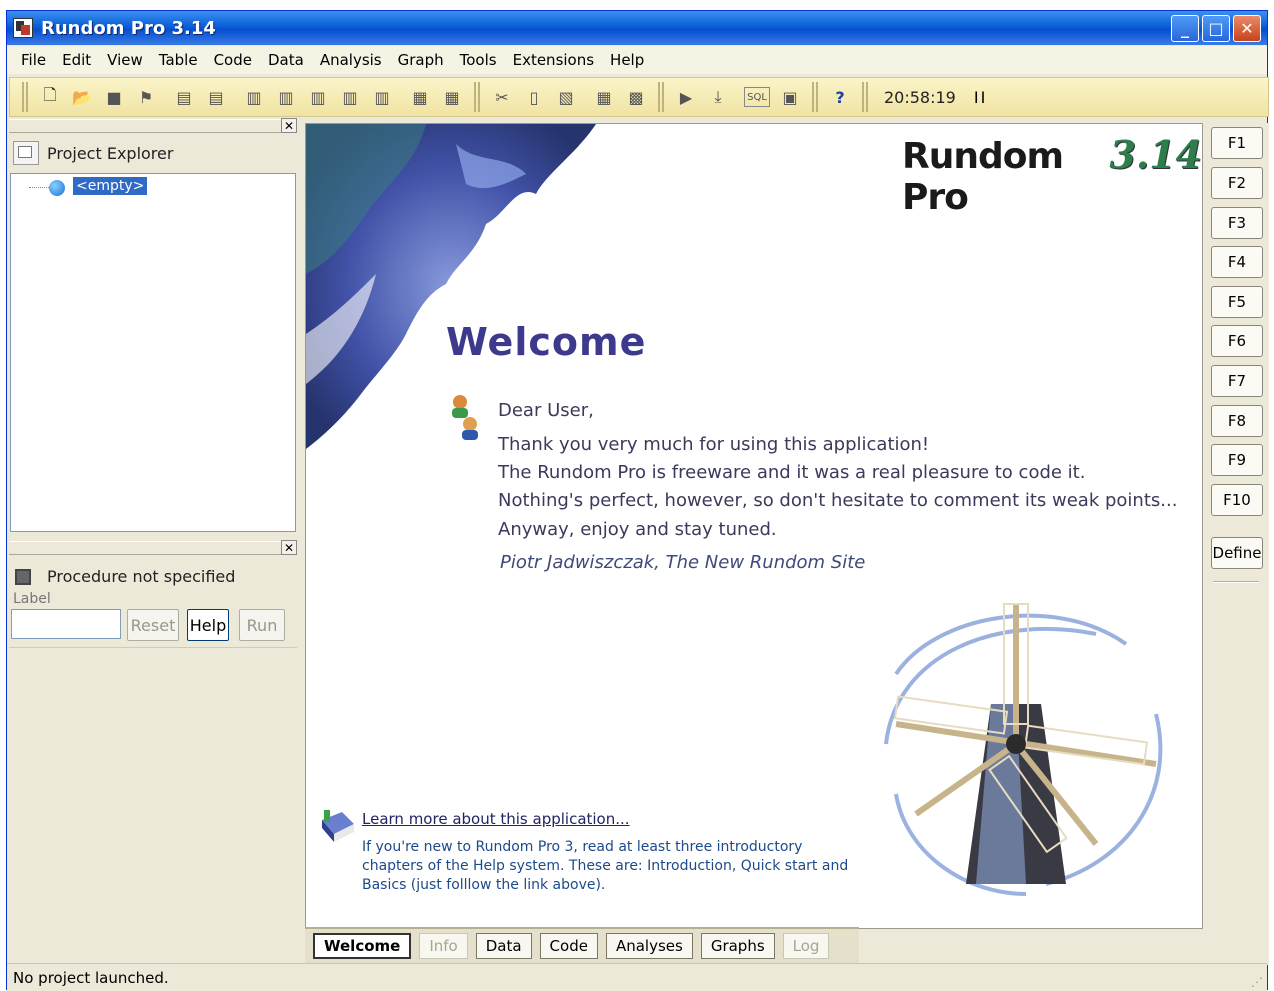 Image resolution: width=1274 pixels, height=991 pixels. I want to click on save-icon: ■, so click(114, 97).